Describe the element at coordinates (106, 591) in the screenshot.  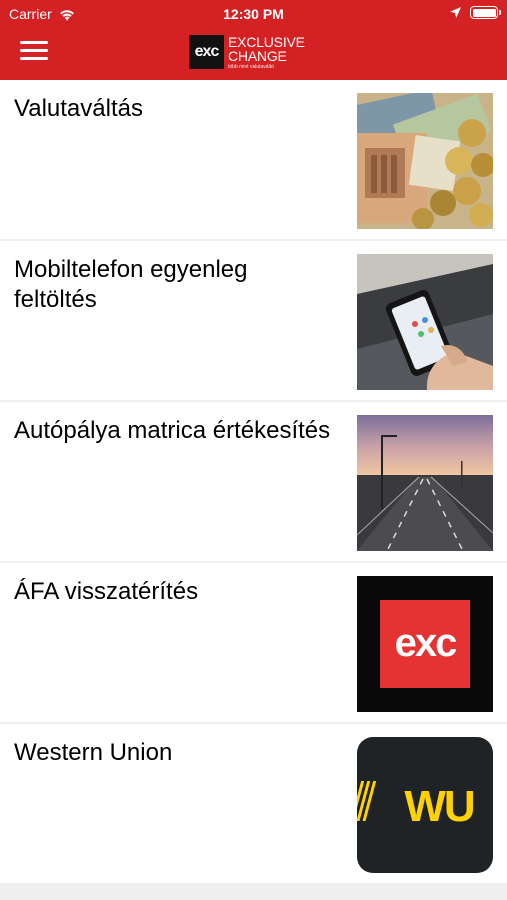
I see `service-item-label: ÁFA visszatérítés` at that location.